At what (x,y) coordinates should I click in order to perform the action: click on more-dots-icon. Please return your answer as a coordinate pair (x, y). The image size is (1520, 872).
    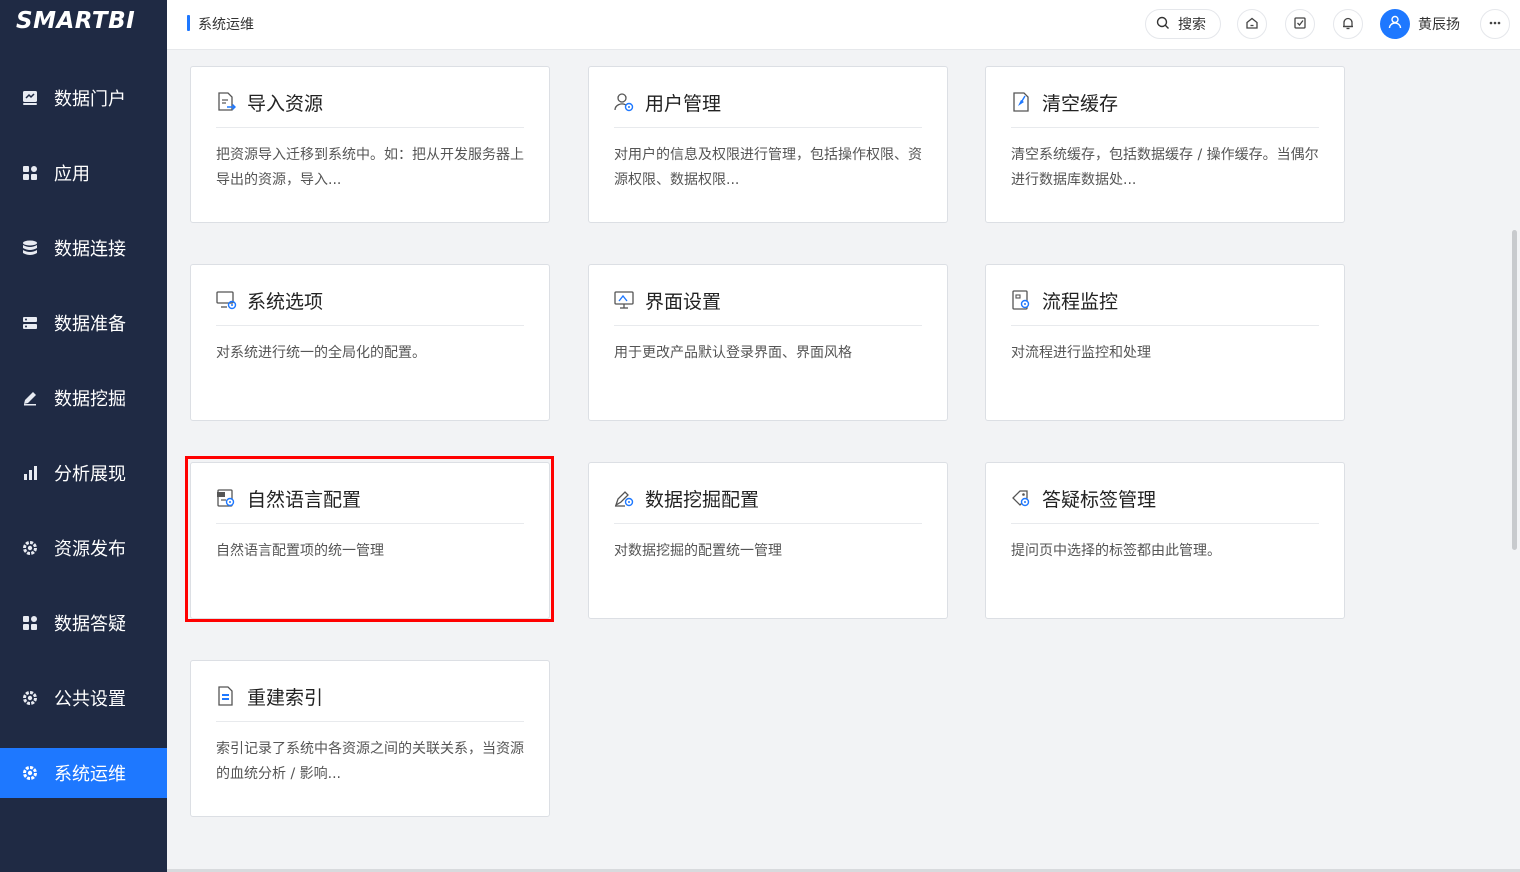
    Looking at the image, I should click on (1495, 24).